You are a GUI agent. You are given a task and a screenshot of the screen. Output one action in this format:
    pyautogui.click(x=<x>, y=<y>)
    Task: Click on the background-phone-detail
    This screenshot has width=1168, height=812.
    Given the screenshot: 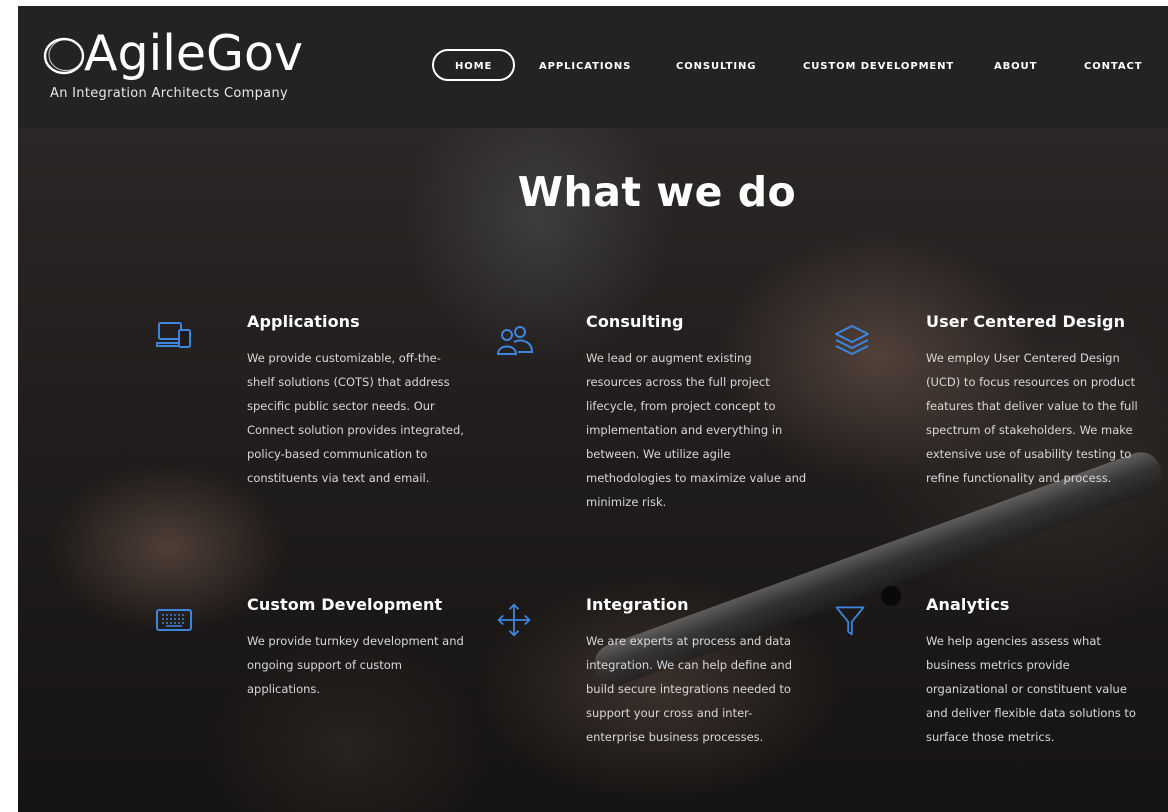 What is the action you would take?
    pyautogui.click(x=891, y=596)
    